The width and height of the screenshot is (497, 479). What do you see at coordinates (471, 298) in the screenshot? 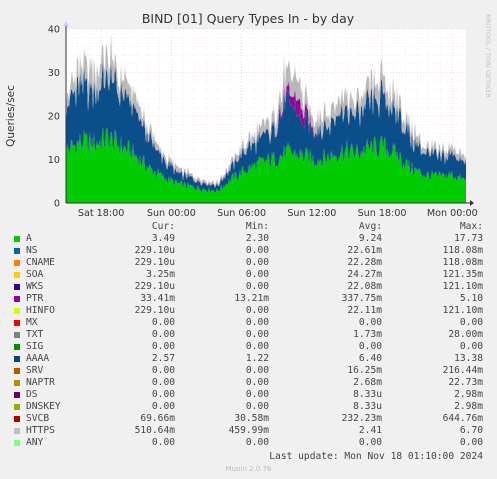
I see `legend-max: 5.10` at bounding box center [471, 298].